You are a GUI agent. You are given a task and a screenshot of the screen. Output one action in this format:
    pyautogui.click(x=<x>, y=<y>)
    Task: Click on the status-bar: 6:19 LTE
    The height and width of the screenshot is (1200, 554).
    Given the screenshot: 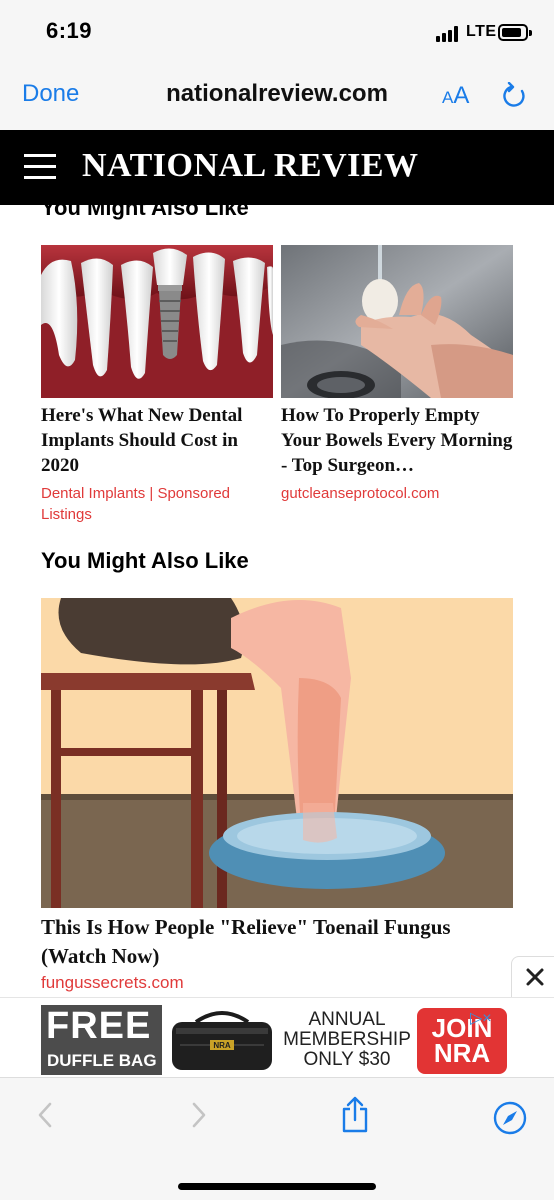 What is the action you would take?
    pyautogui.click(x=277, y=32)
    